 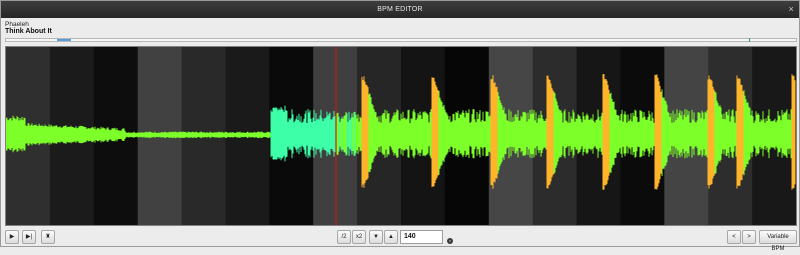 I want to click on bpm-up-button: ▲, so click(x=391, y=237).